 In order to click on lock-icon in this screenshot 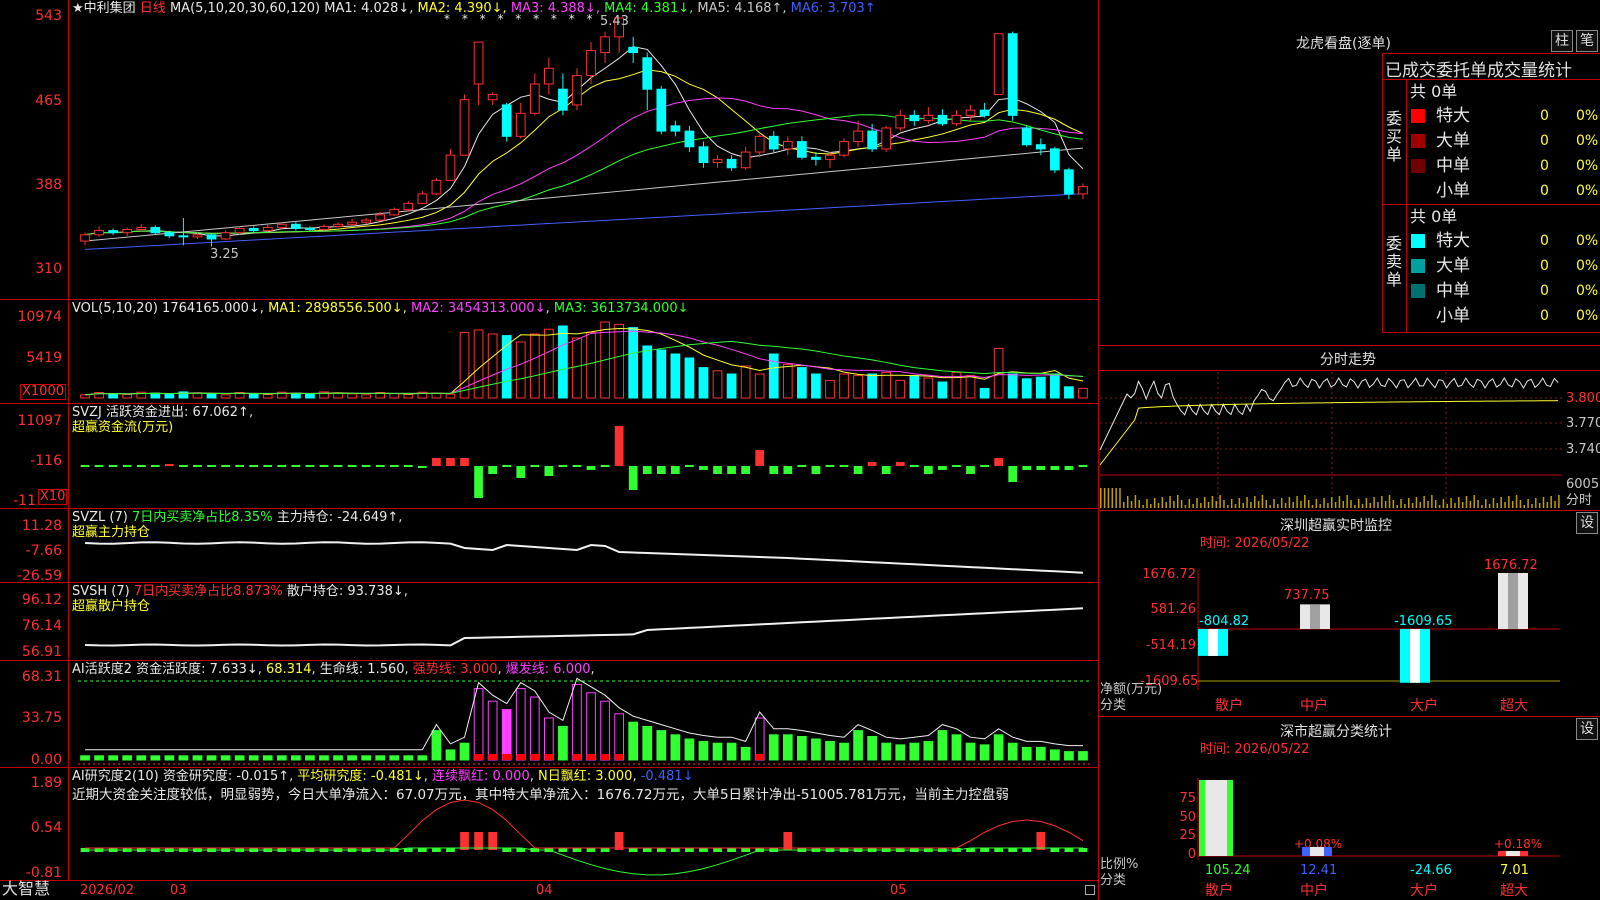, I will do `click(1090, 890)`.